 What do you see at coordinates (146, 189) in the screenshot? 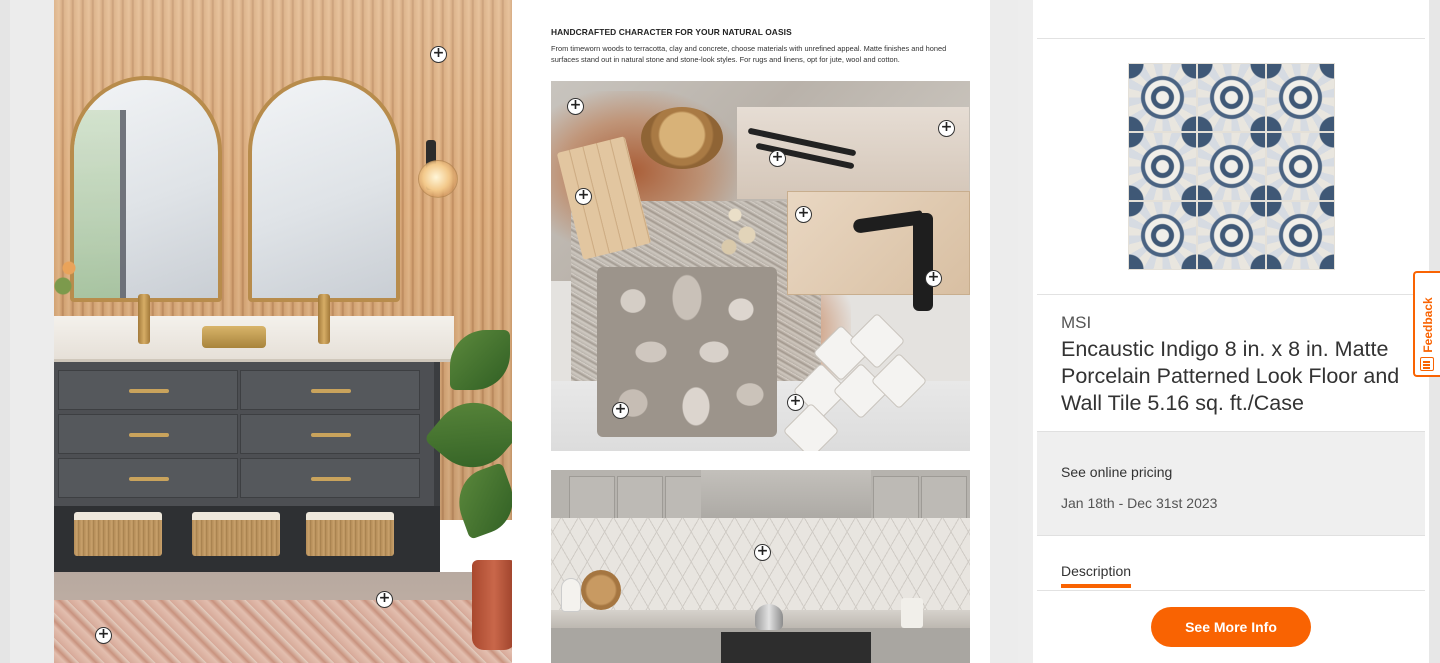
I see `arched-mirror-left` at bounding box center [146, 189].